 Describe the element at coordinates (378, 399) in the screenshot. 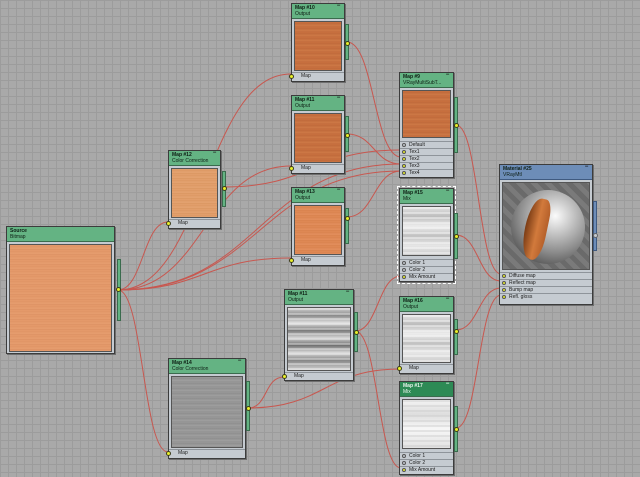

I see `wire-map11bw-to-map17` at that location.